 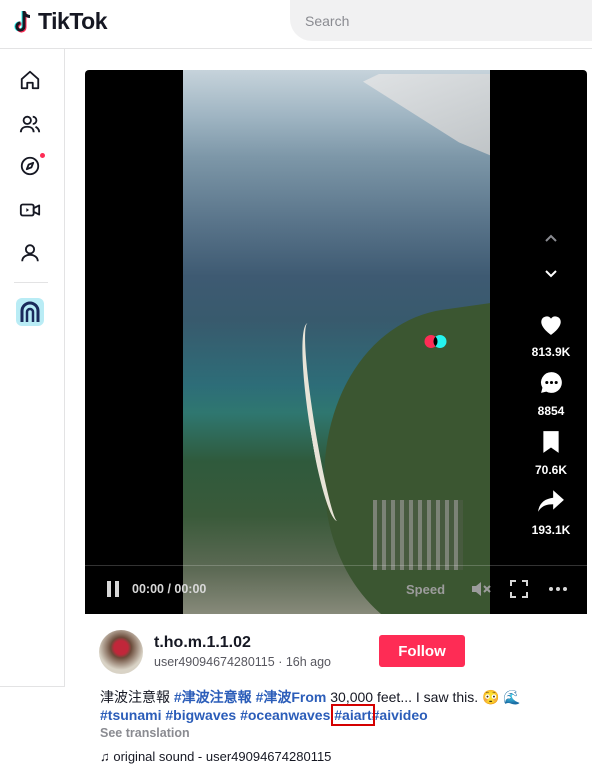 What do you see at coordinates (402, 697) in the screenshot?
I see `caption-text: 30,000 feet... I saw this.` at bounding box center [402, 697].